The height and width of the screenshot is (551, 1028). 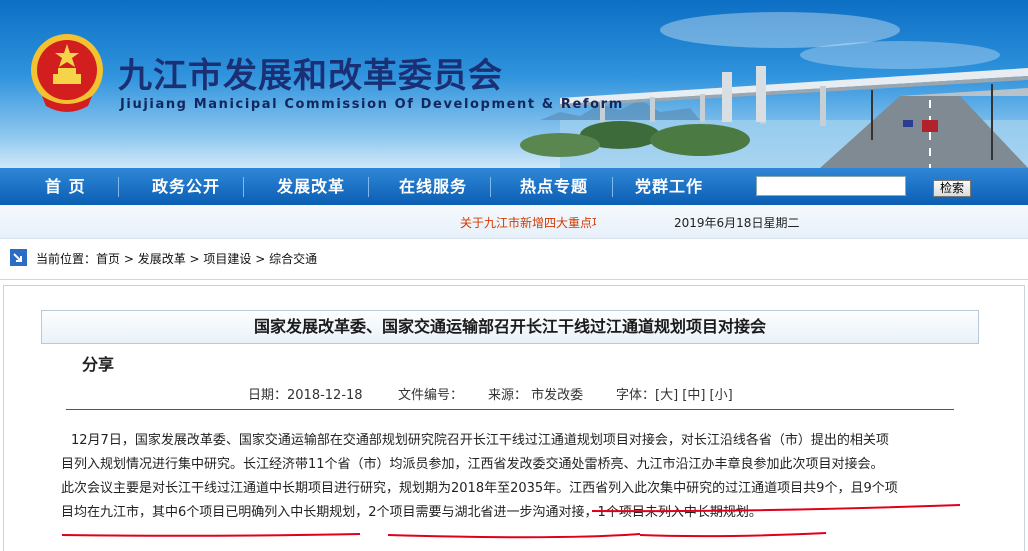 I want to click on highlight-underlines, so click(x=511, y=521).